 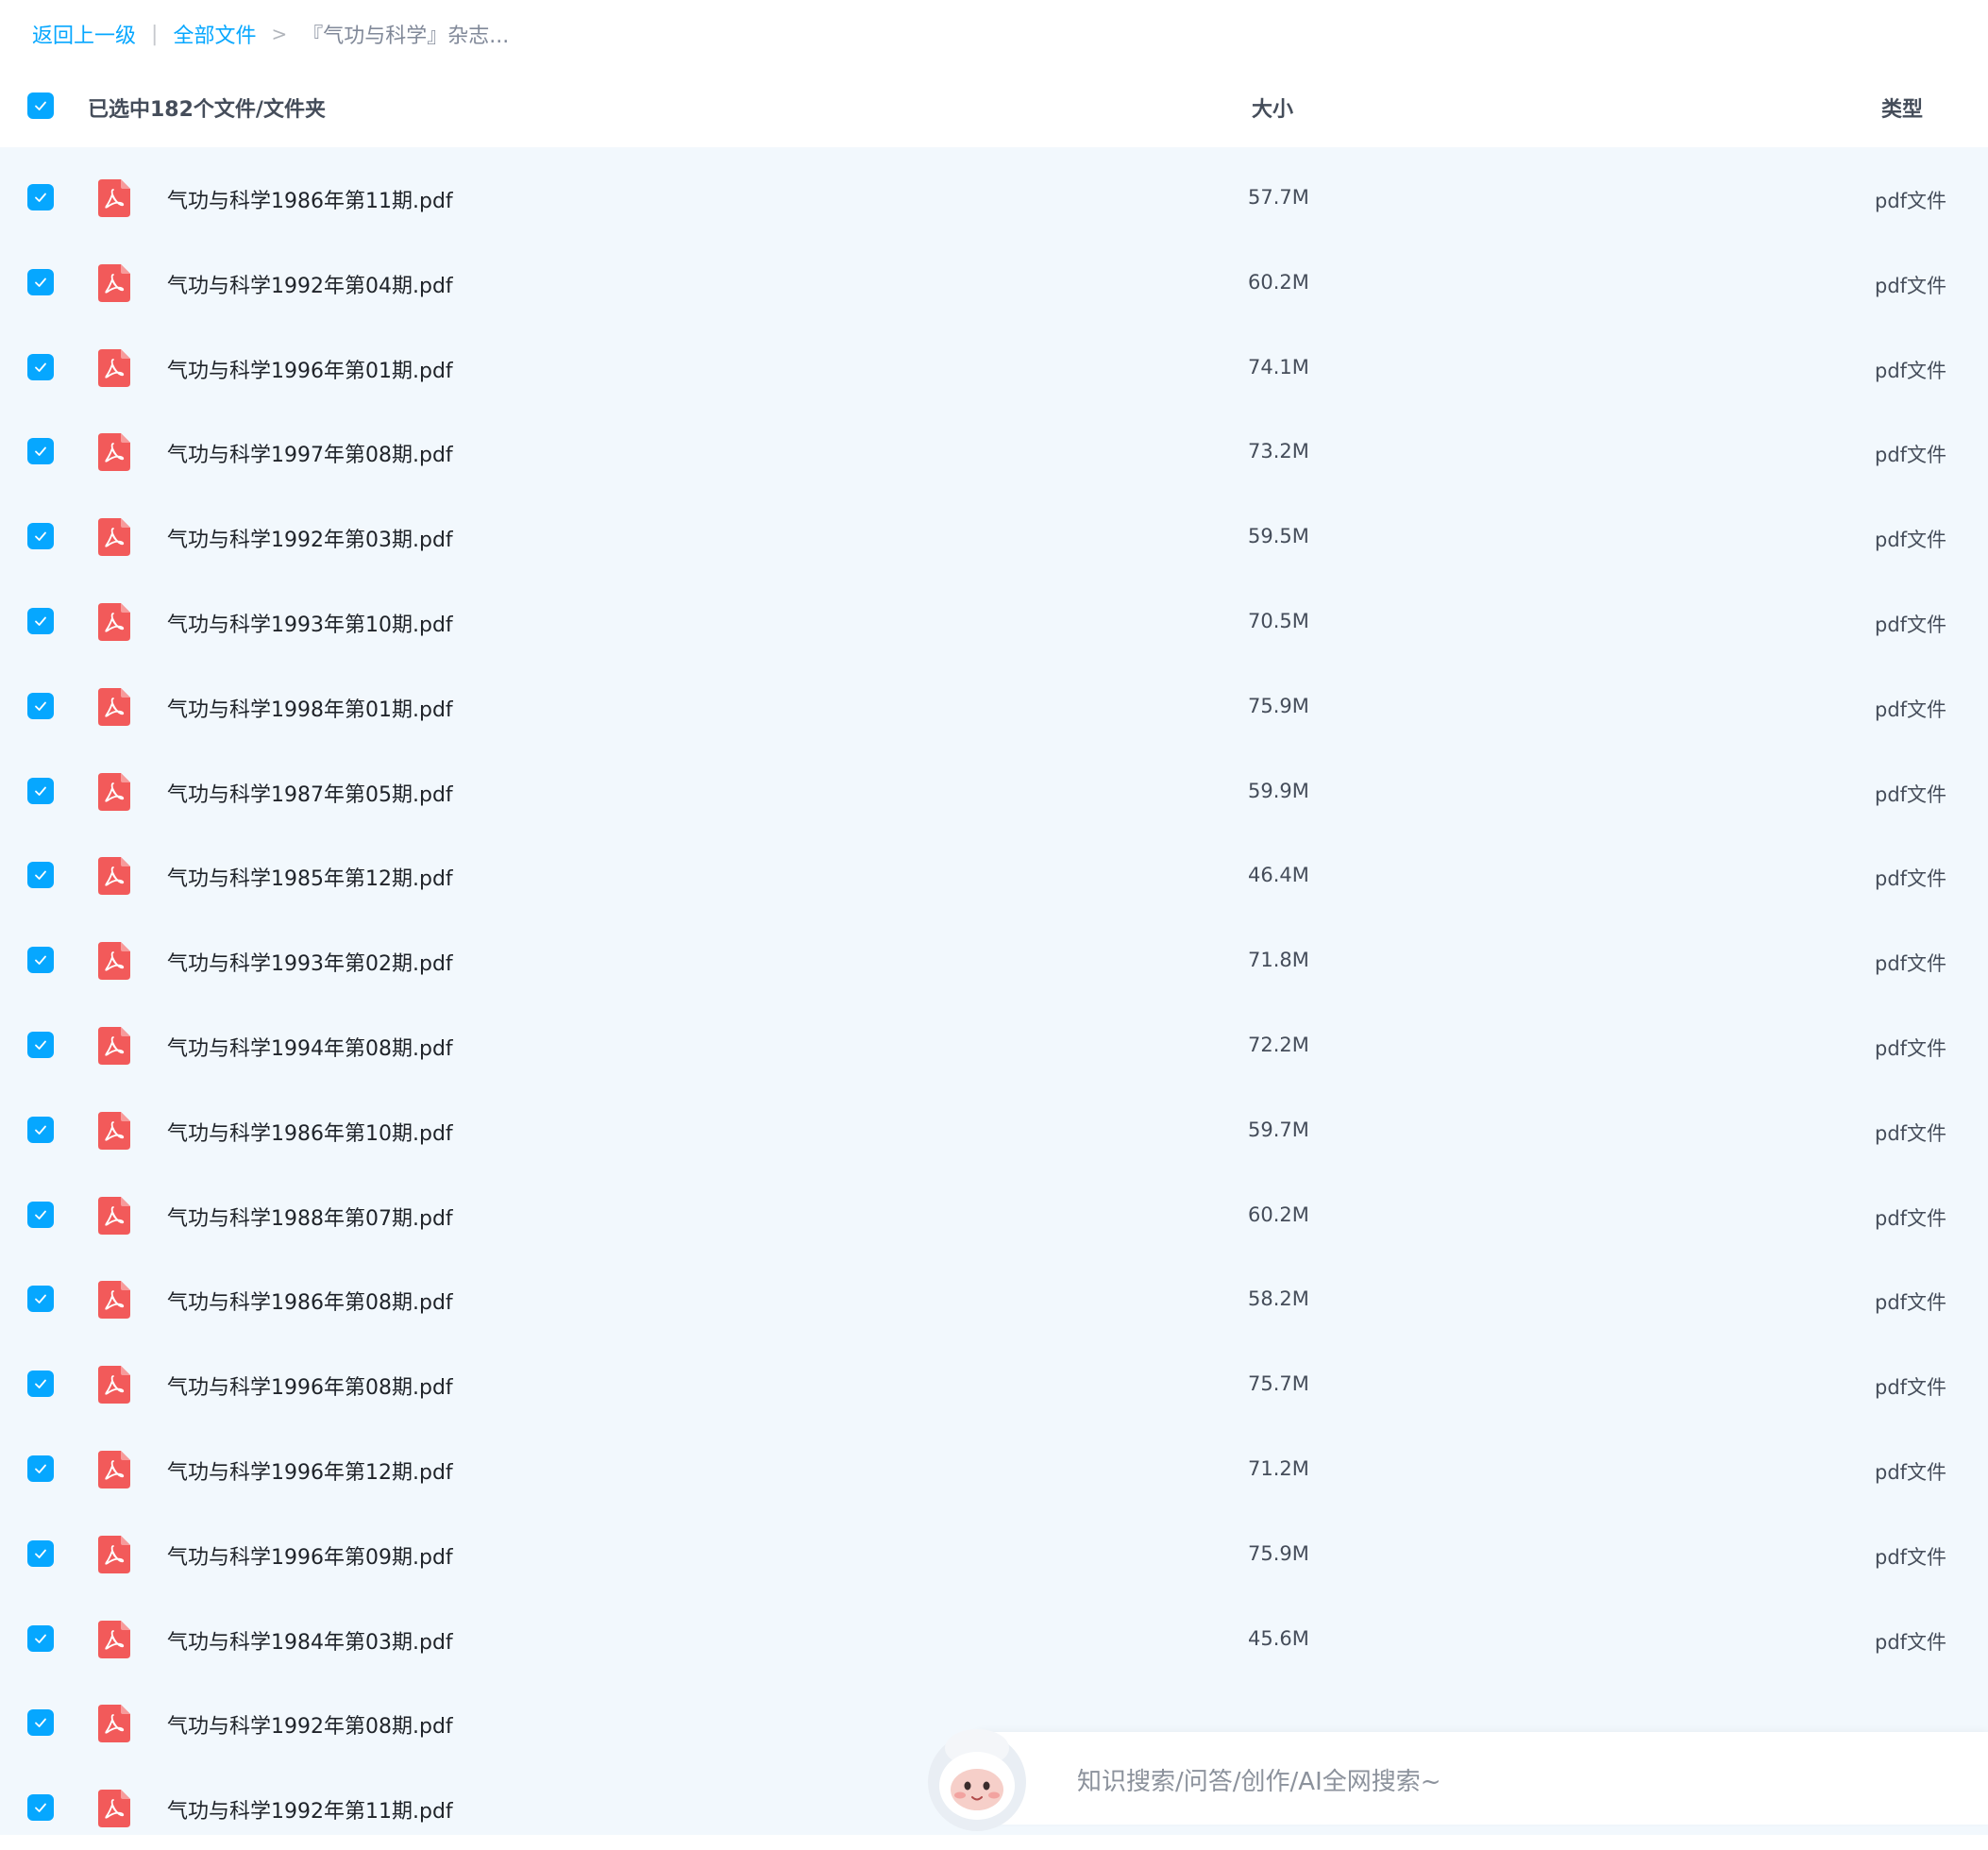 What do you see at coordinates (994, 1214) in the screenshot?
I see `file-row: 气功与科学1988年第07期.pdf 60.2M pdf文件` at bounding box center [994, 1214].